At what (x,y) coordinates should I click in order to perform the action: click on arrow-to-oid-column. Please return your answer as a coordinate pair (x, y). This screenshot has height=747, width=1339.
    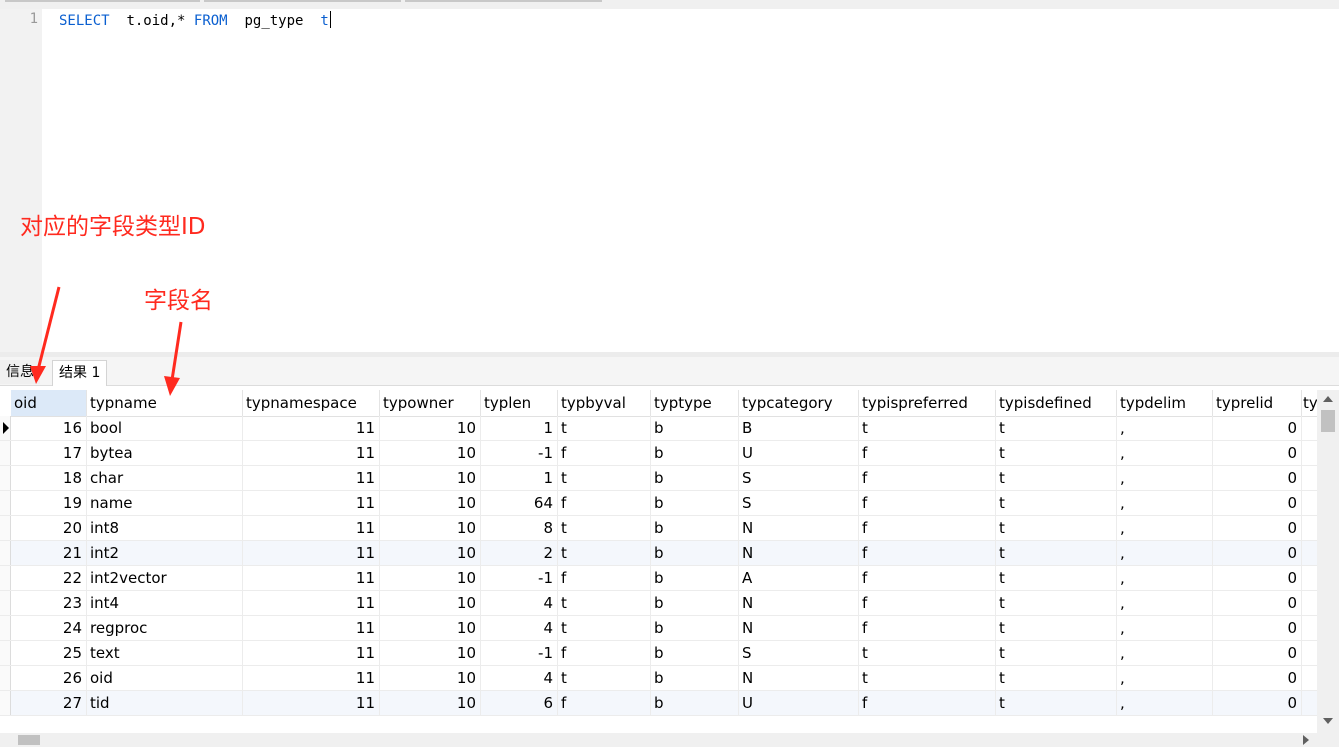
    Looking at the image, I should click on (48, 328).